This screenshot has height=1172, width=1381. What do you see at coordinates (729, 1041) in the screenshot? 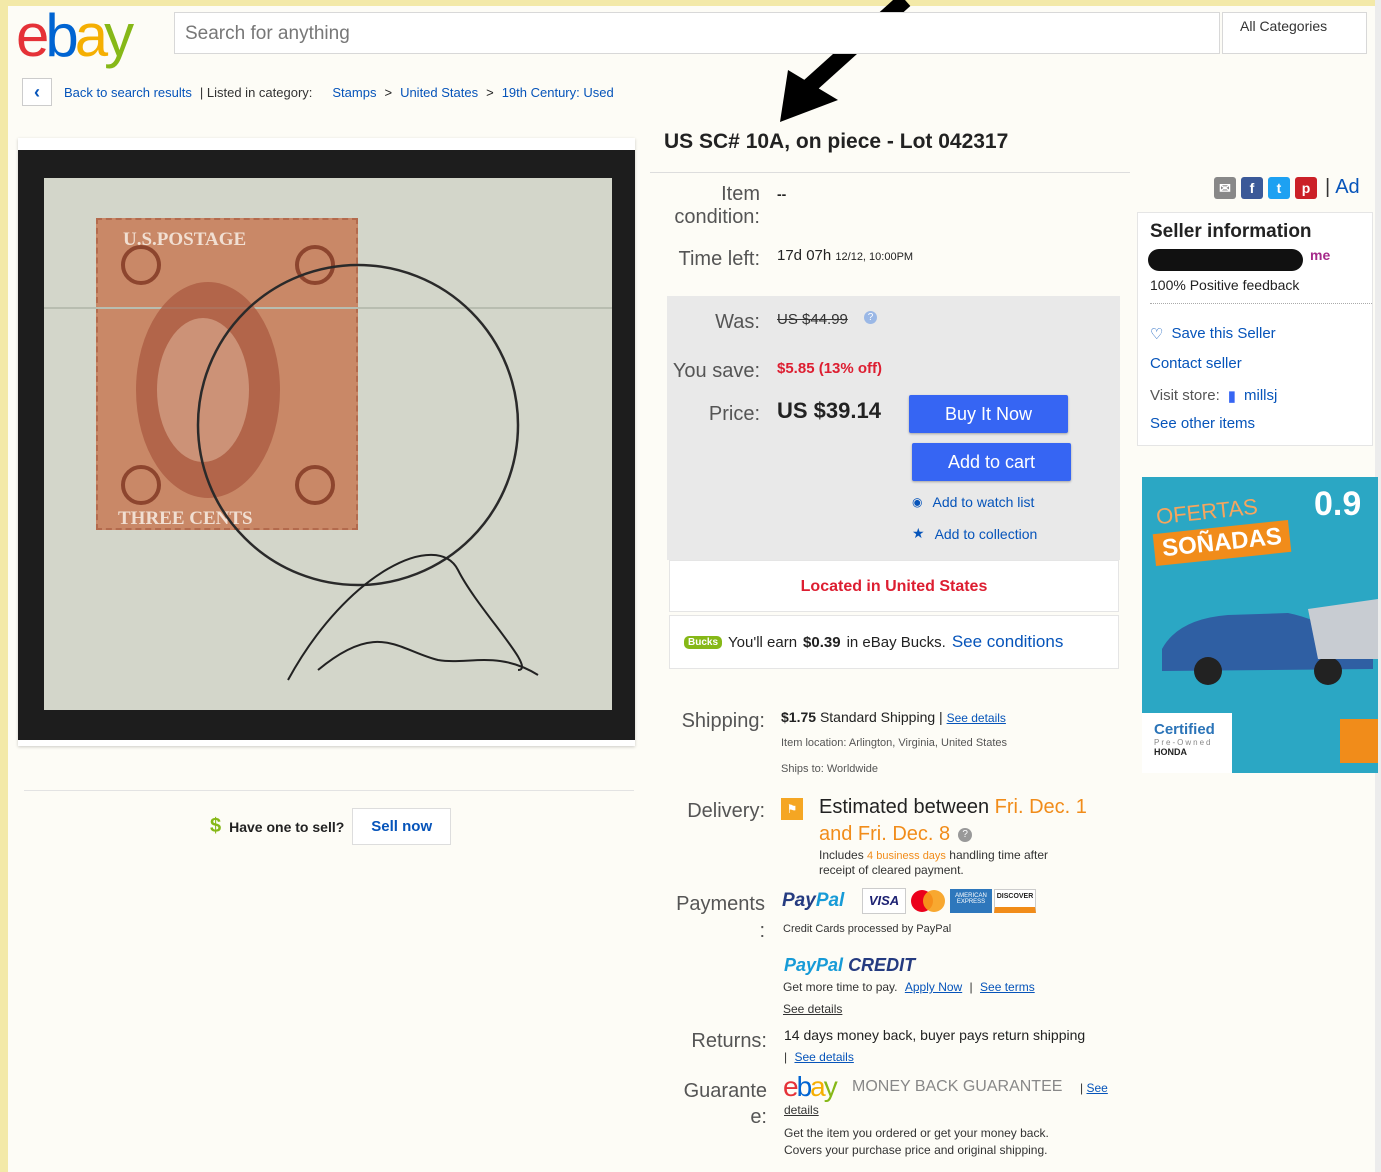
I see `returns-label: Returns:` at bounding box center [729, 1041].